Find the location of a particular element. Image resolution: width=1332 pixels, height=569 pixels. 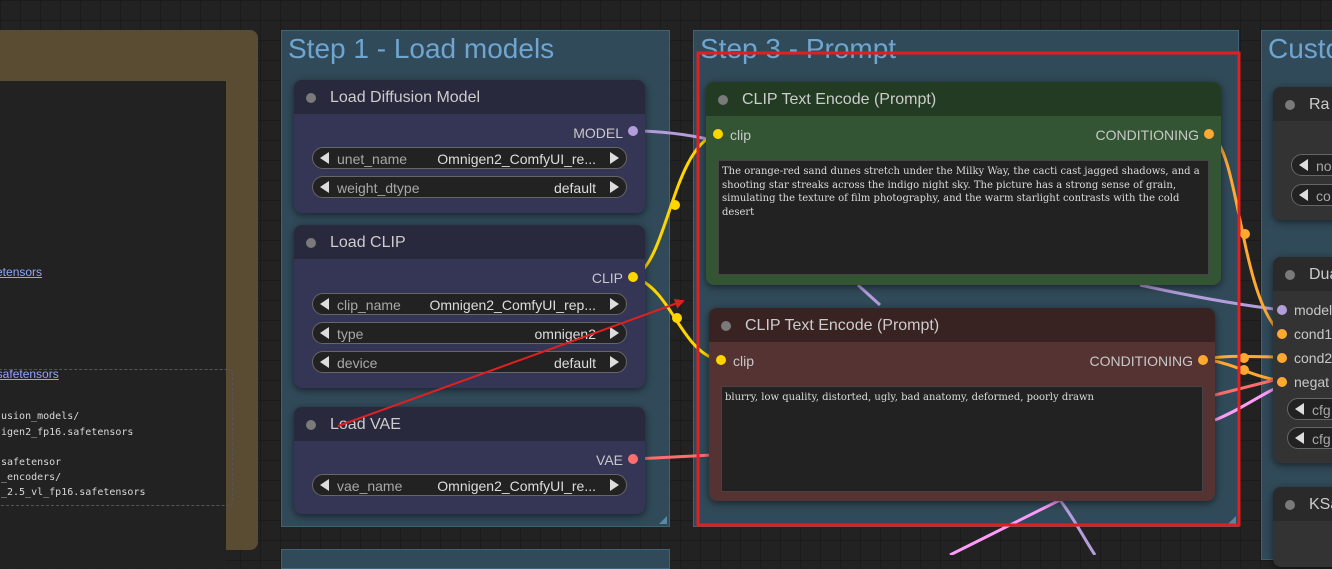

output-slot-clip is located at coordinates (633, 277).